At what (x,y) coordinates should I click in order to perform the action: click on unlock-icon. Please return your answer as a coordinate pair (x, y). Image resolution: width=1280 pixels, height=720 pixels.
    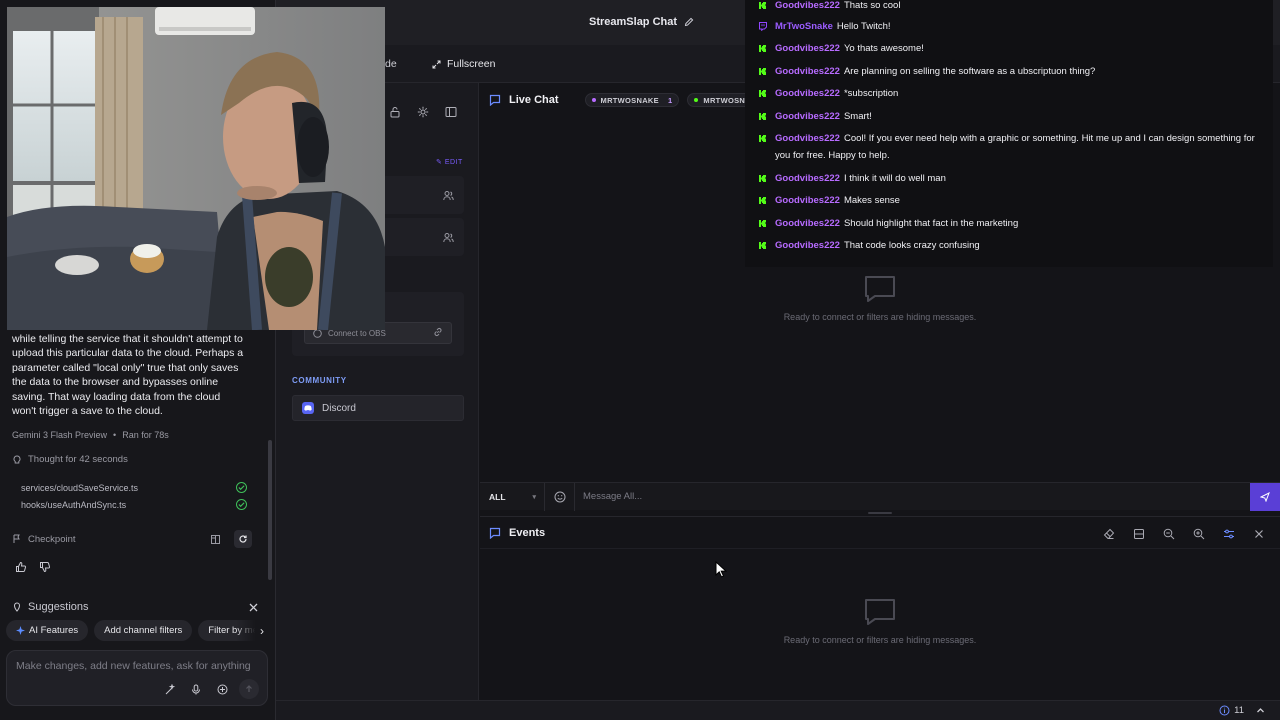
    Looking at the image, I should click on (395, 112).